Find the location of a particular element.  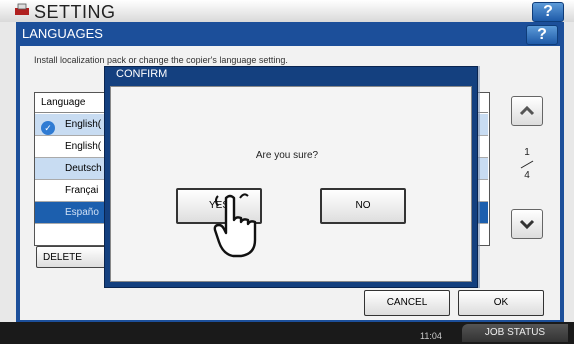

chevron-down-icon is located at coordinates (527, 224).